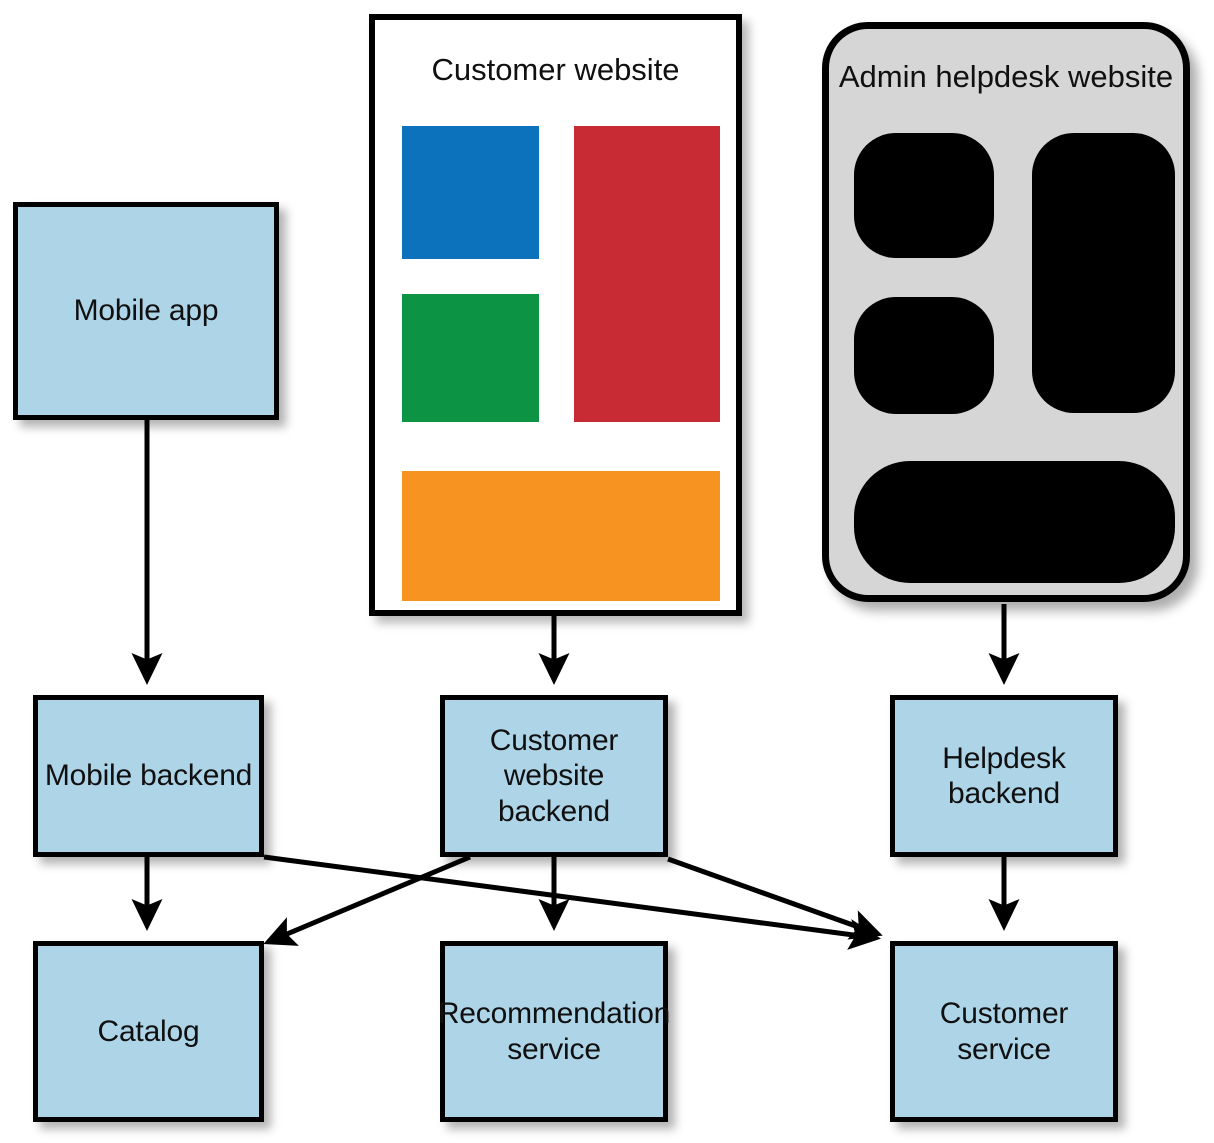 The image size is (1214, 1143). I want to click on admin-helpdesk-right-block, so click(1103, 273).